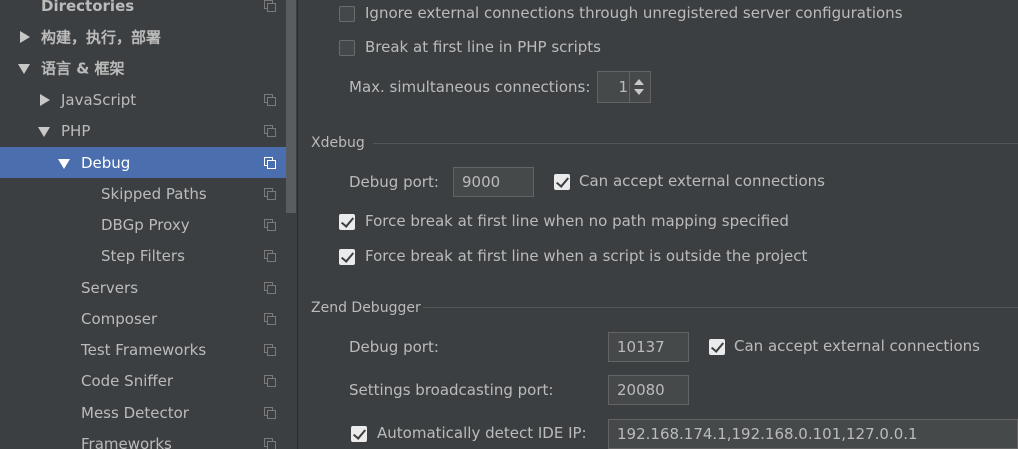 This screenshot has width=1018, height=449. What do you see at coordinates (110, 287) in the screenshot?
I see `tree-item-label: Servers` at bounding box center [110, 287].